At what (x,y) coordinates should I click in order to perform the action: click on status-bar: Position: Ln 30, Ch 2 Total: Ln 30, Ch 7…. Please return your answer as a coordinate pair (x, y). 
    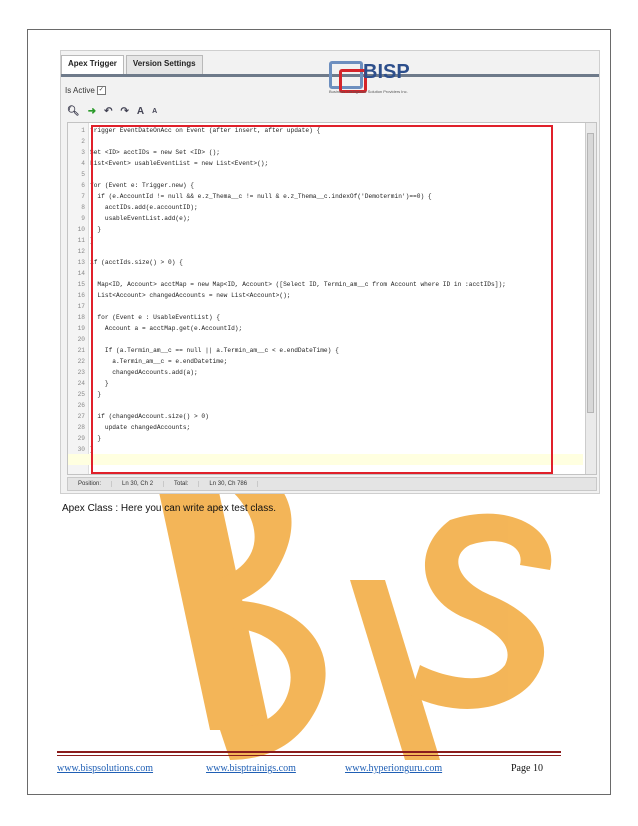
    Looking at the image, I should click on (332, 484).